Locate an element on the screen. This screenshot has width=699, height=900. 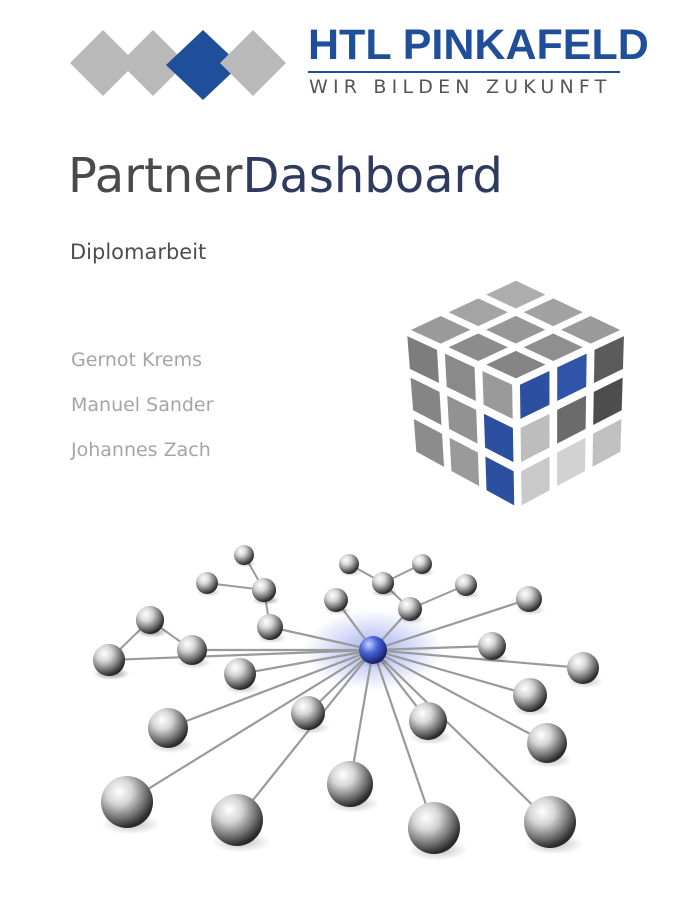
document-title: PartnerDashboard is located at coordinates (285, 176).